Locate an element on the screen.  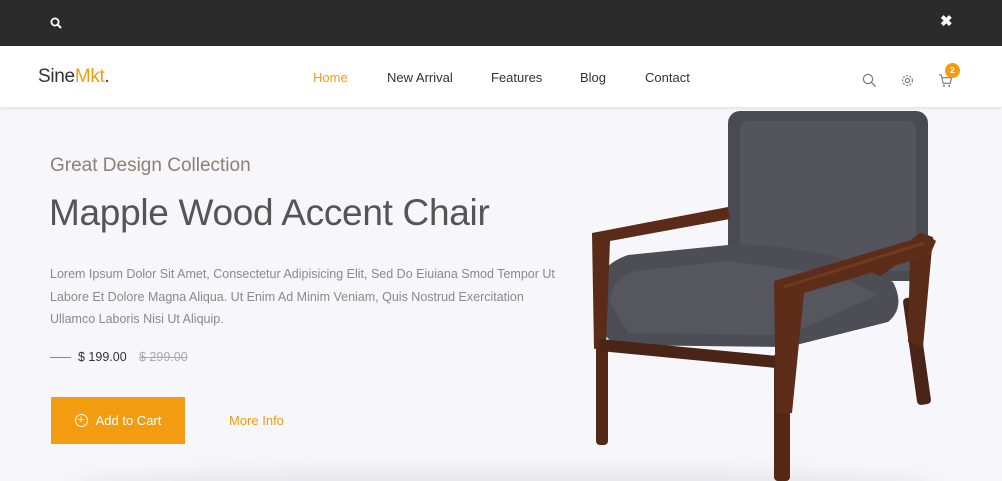
nav-contact: Contact is located at coordinates (667, 77).